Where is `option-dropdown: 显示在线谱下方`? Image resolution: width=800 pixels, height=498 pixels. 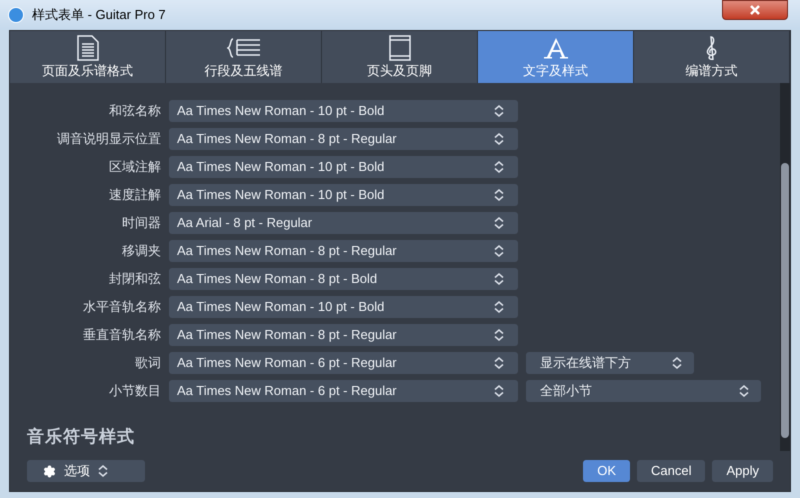 option-dropdown: 显示在线谱下方 is located at coordinates (610, 363).